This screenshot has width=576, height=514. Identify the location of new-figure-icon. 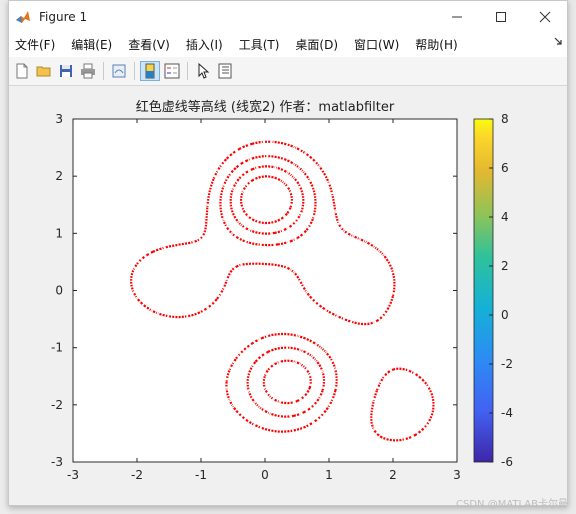
(22, 71).